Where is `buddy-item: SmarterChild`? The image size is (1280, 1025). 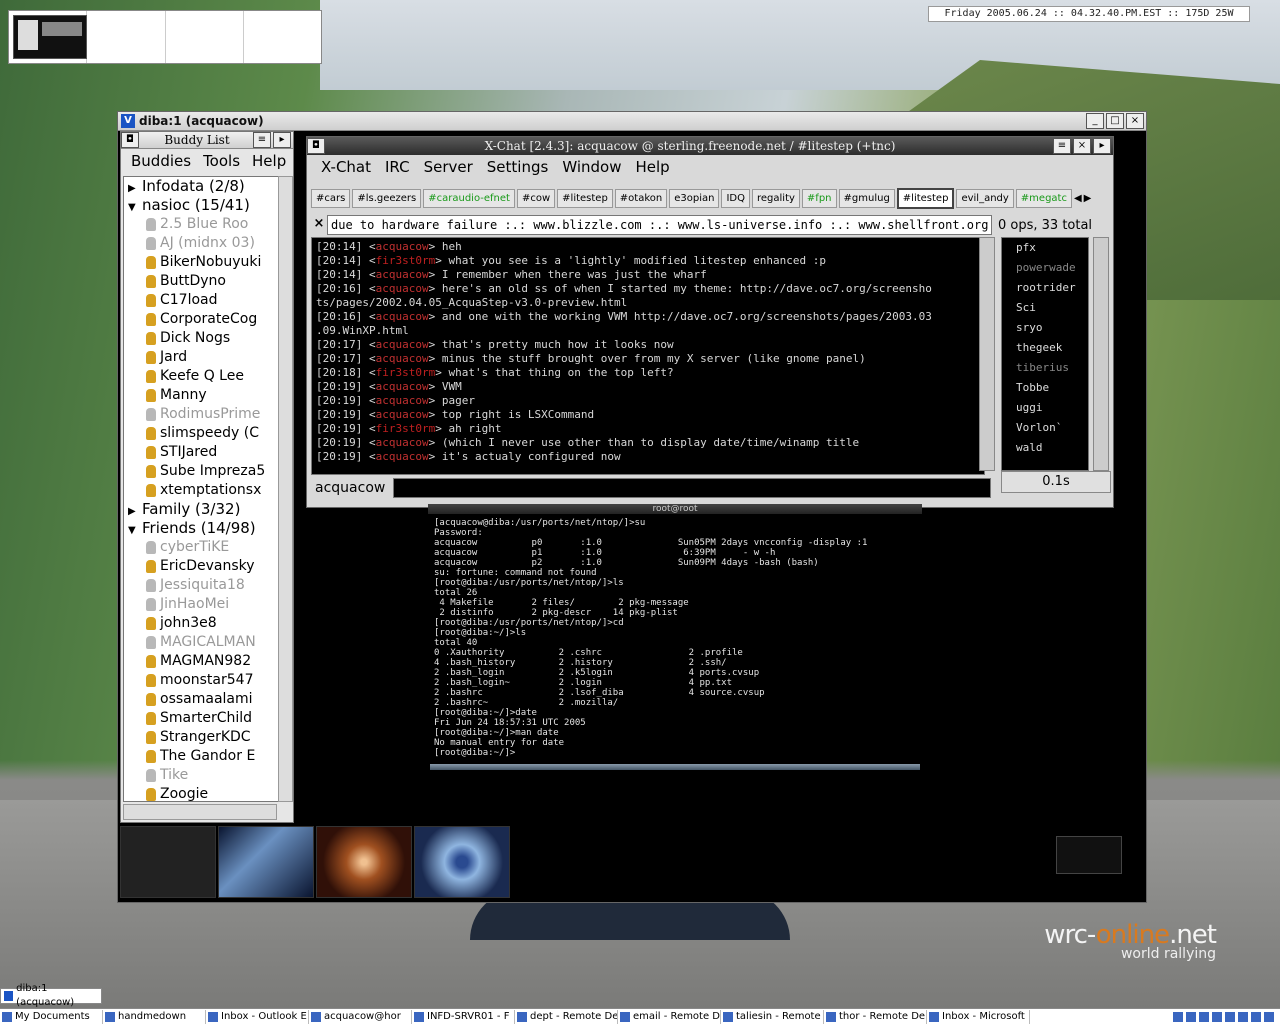 buddy-item: SmarterChild is located at coordinates (201, 718).